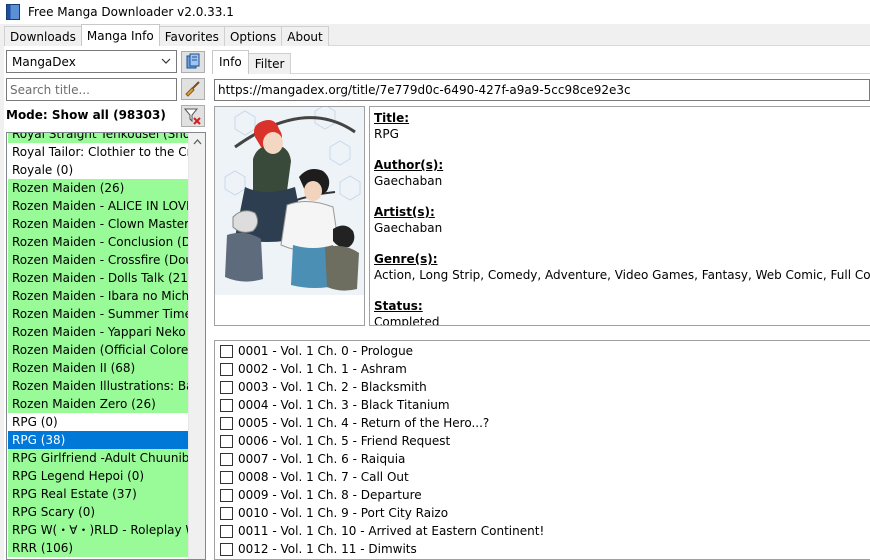 This screenshot has width=870, height=560. Describe the element at coordinates (323, 477) in the screenshot. I see `chapter-label: 0008 - Vol. 1 Ch. 7 - Call Out` at that location.